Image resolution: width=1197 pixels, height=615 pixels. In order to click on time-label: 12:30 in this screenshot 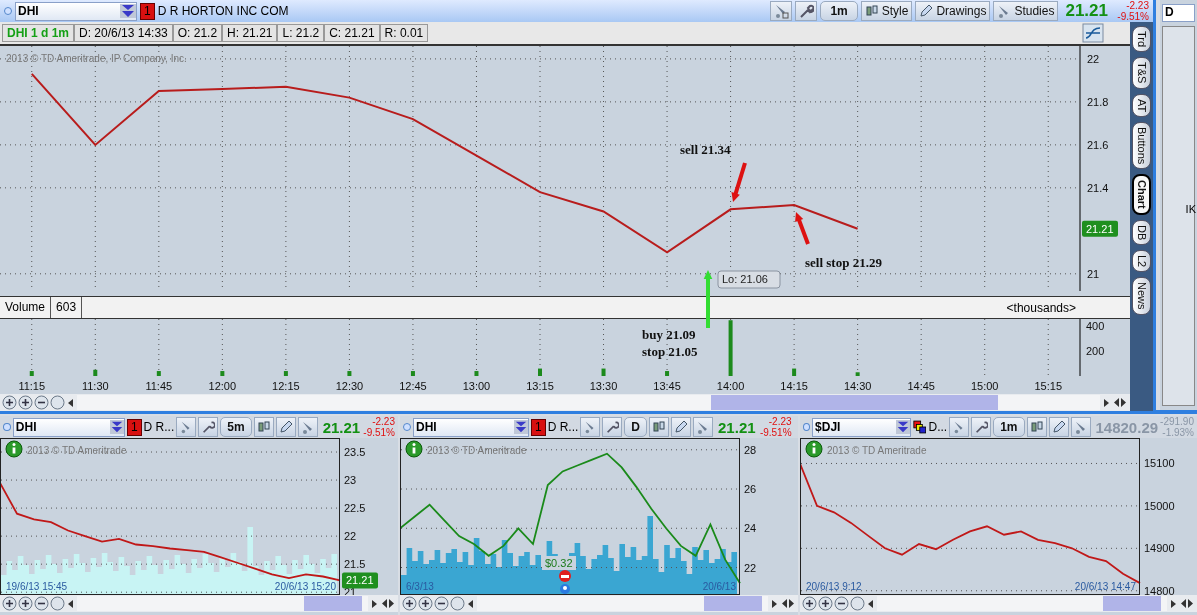, I will do `click(349, 386)`.